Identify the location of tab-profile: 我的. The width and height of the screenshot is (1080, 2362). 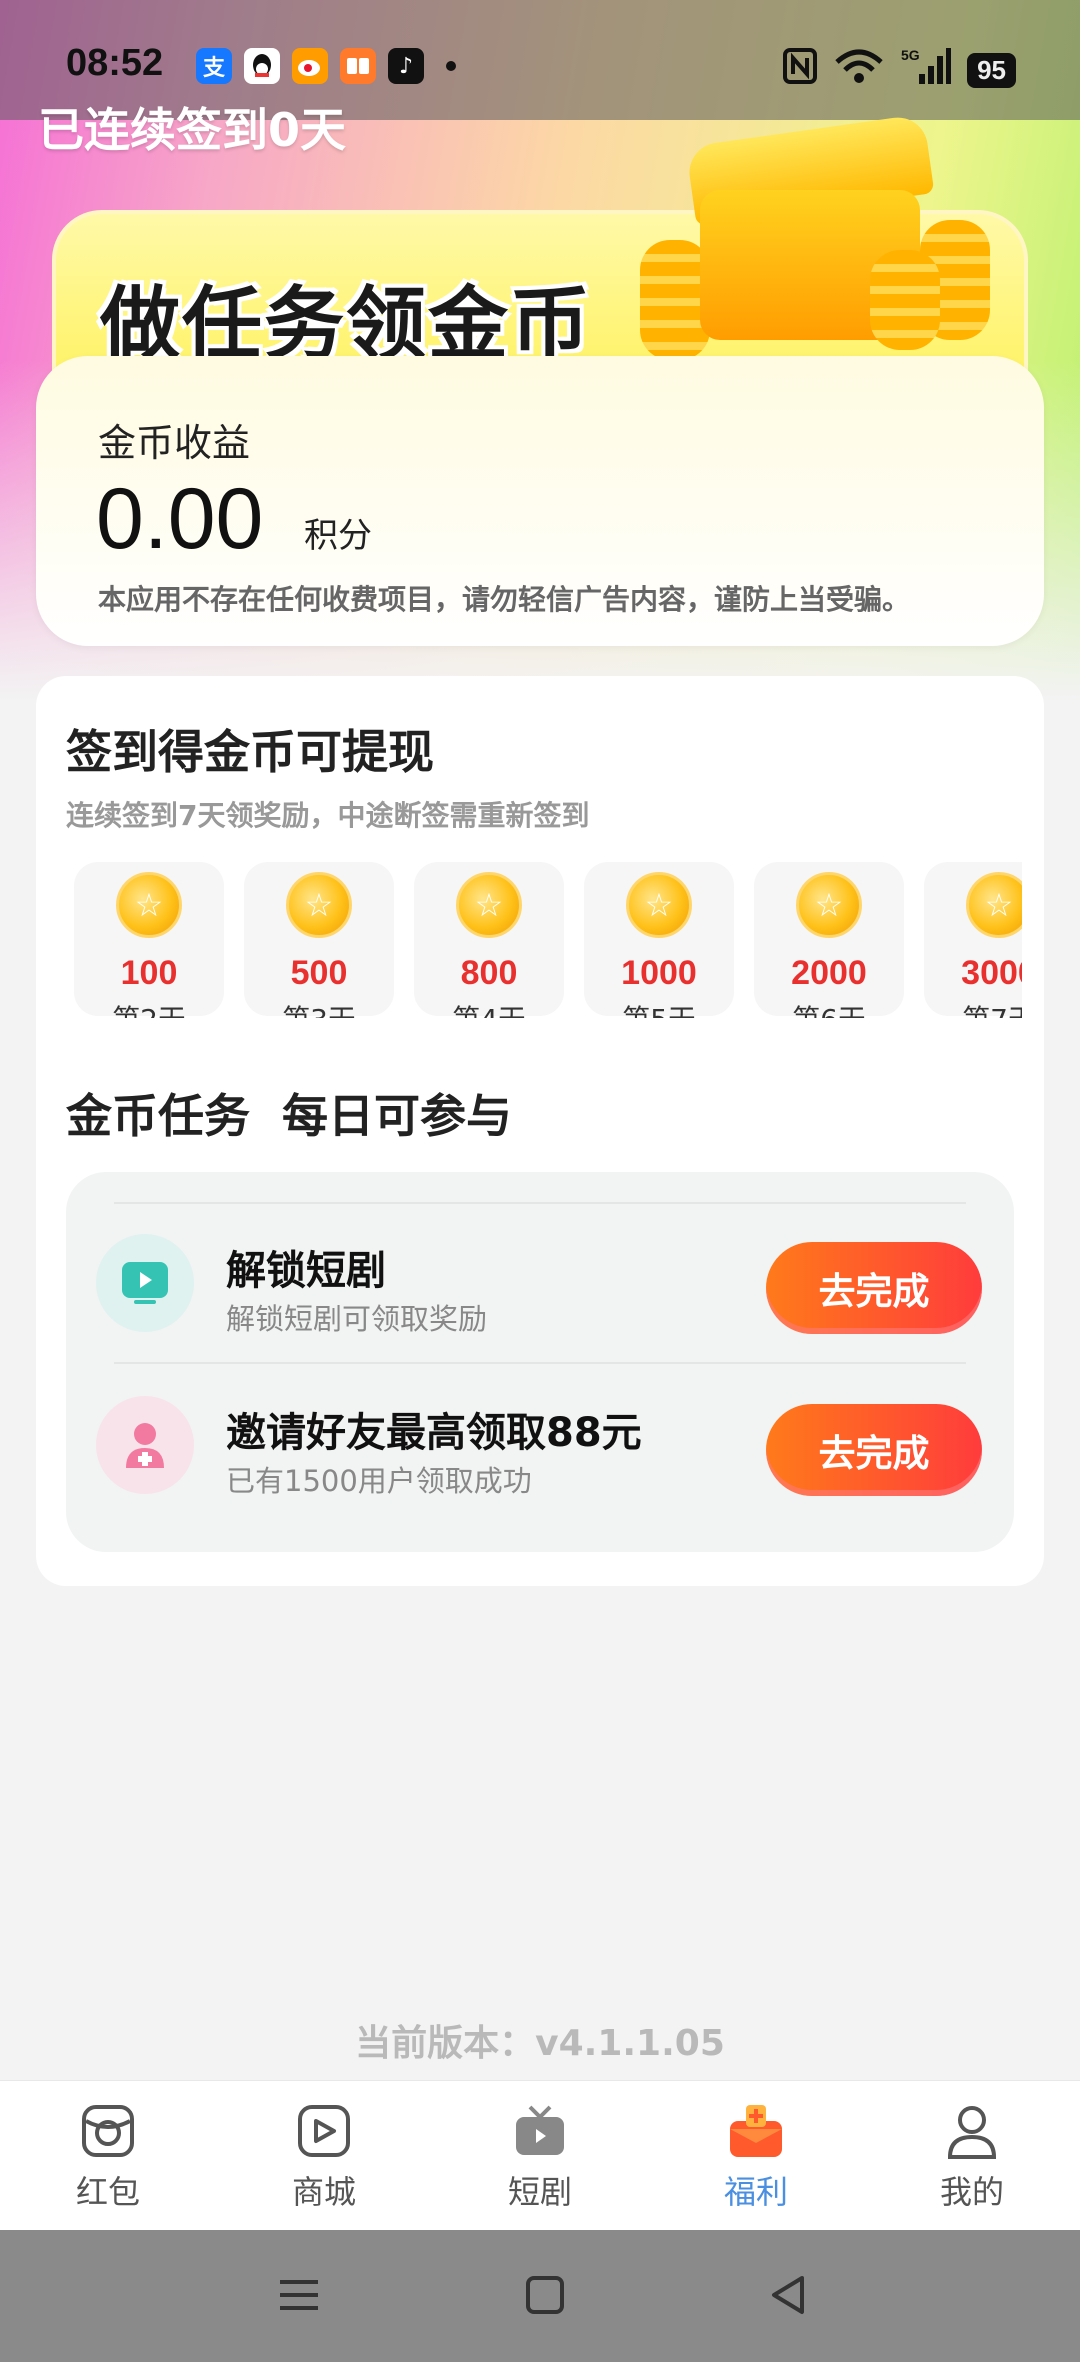
(972, 2155).